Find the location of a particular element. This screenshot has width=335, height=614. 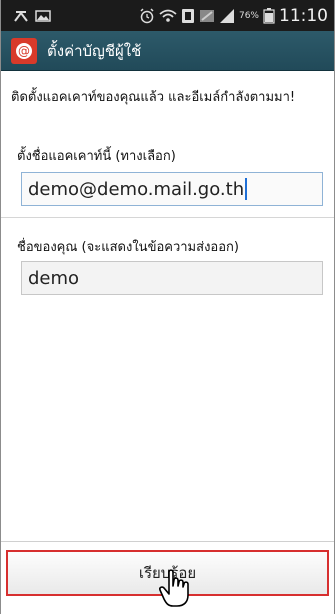

status-bar: 76% 11:10 is located at coordinates (167, 15).